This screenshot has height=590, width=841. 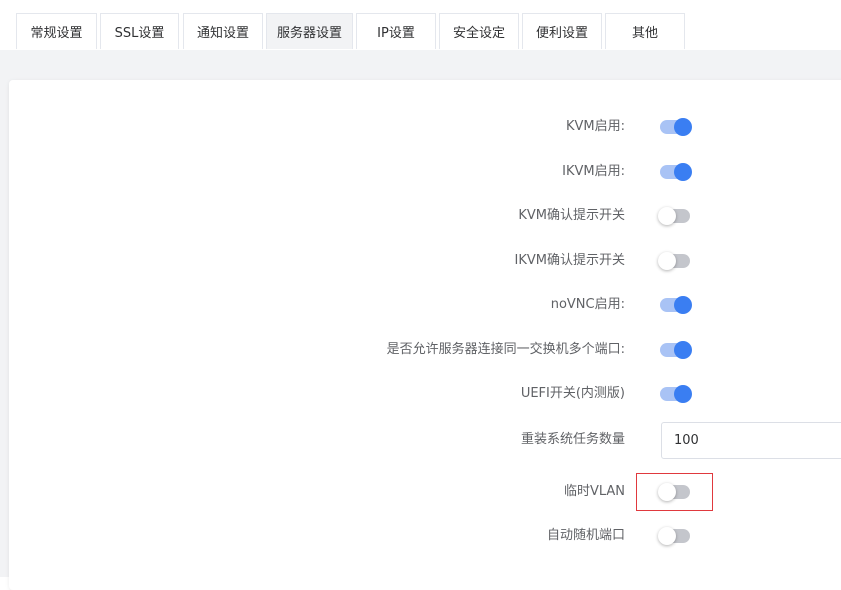 I want to click on tab-ssl: SSL设置, so click(x=139, y=31).